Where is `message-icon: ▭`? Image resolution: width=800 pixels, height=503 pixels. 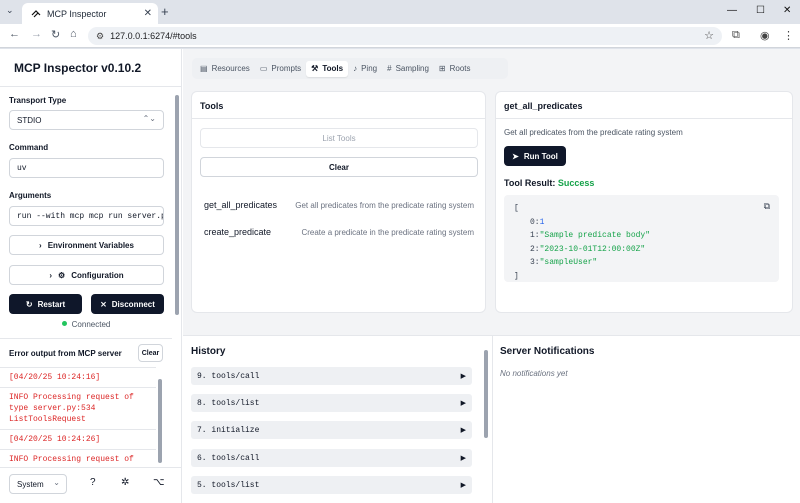 message-icon: ▭ is located at coordinates (263, 68).